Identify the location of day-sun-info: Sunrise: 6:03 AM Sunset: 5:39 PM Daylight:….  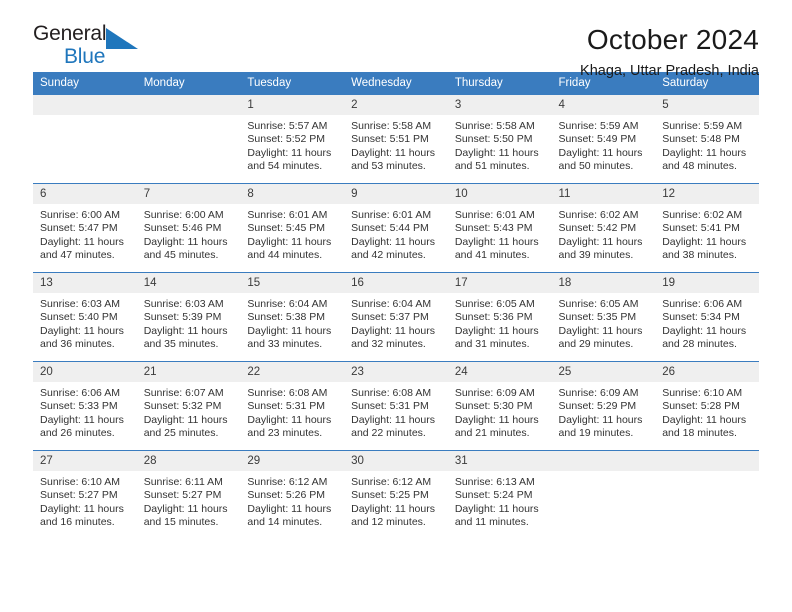
(189, 322).